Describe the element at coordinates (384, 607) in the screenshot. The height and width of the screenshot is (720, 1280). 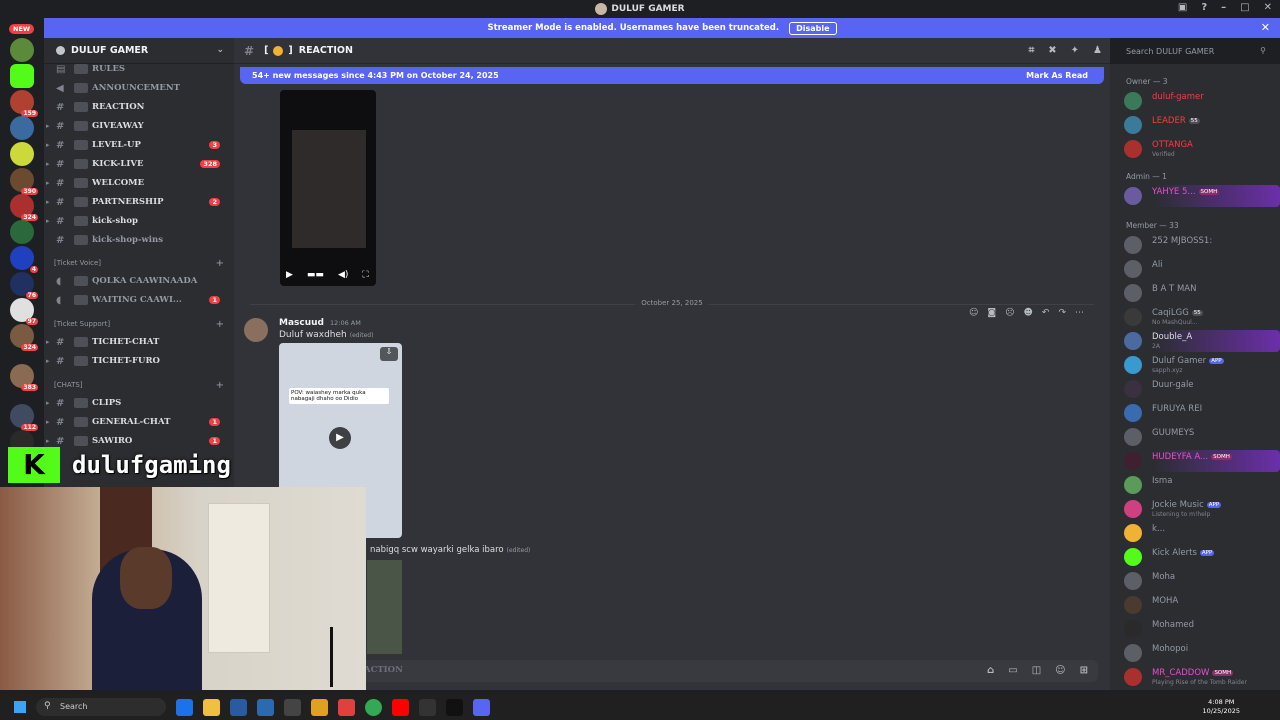
I see `image-attachment` at that location.